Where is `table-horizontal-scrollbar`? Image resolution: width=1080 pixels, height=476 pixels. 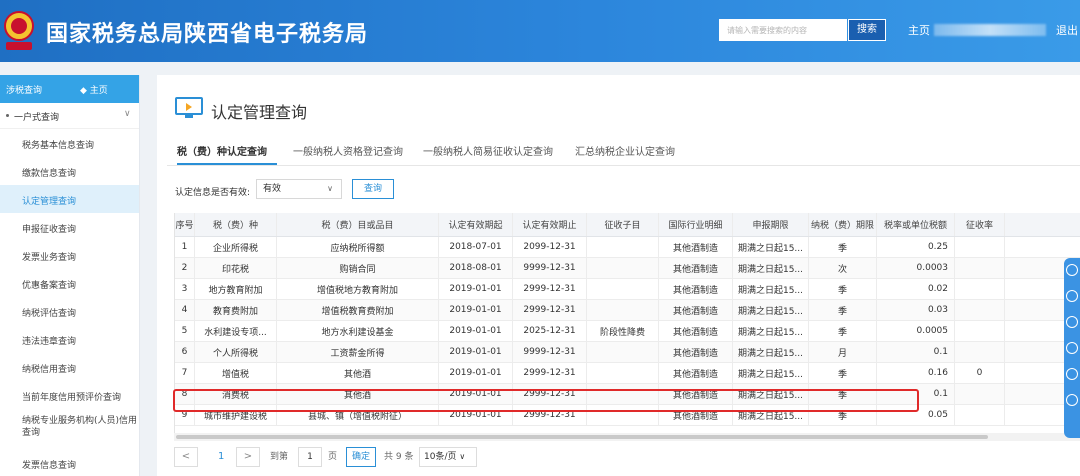
table-horizontal-scrollbar is located at coordinates (627, 437).